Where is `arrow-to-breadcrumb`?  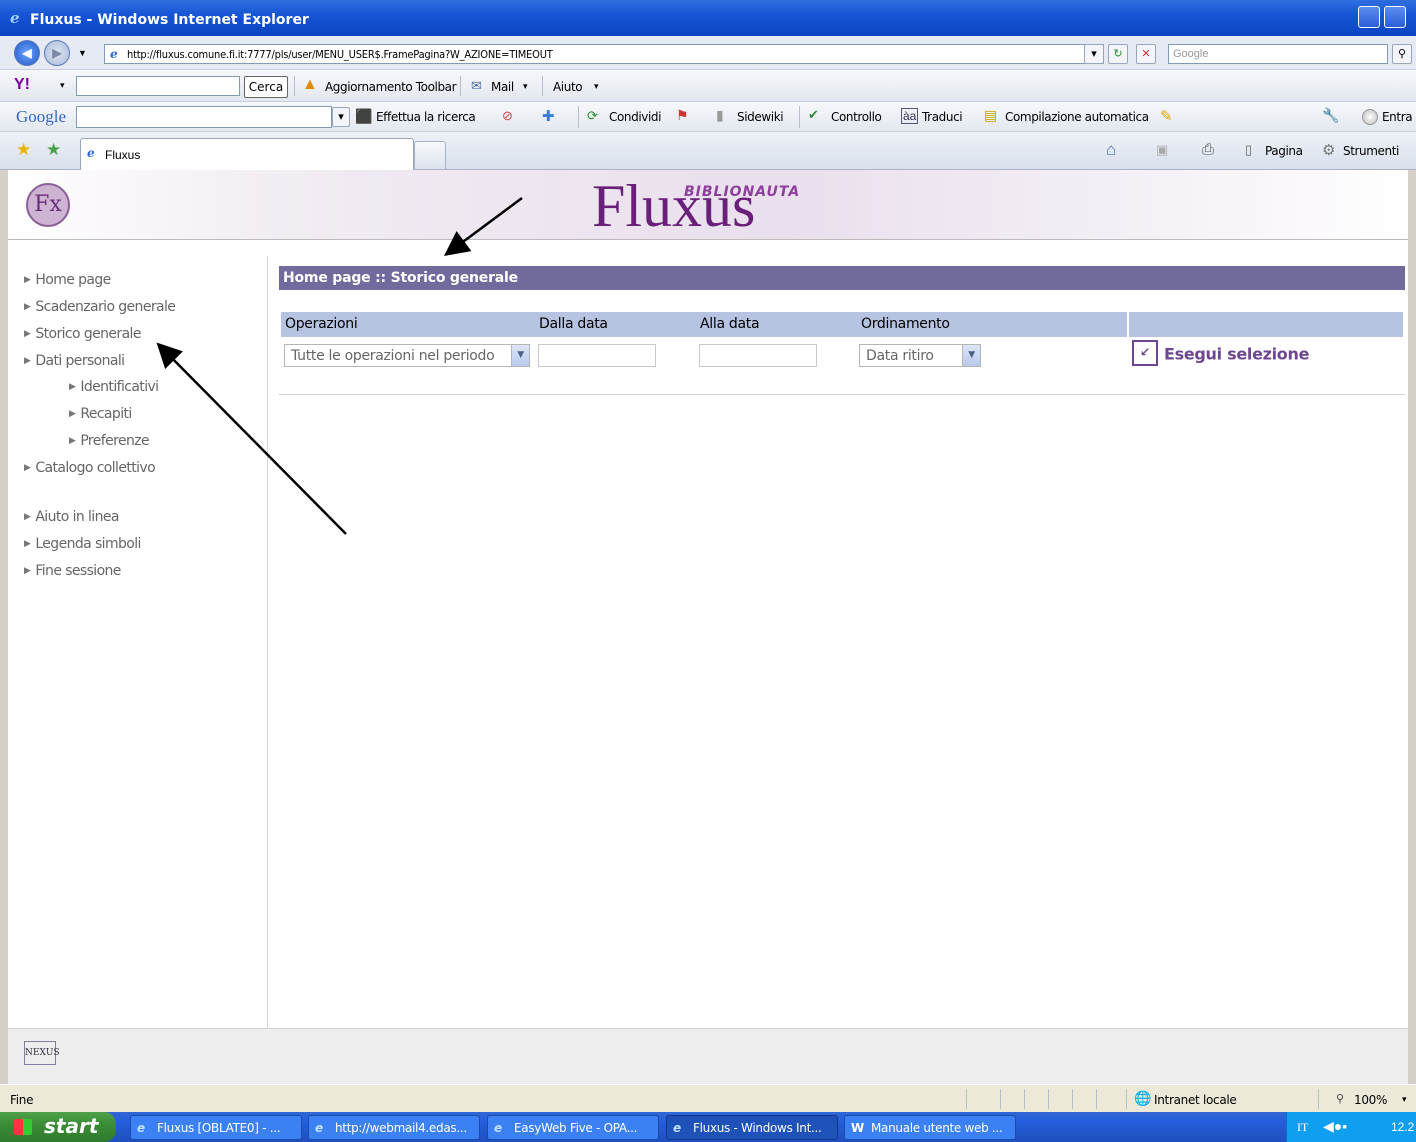
arrow-to-breadcrumb is located at coordinates (483, 226).